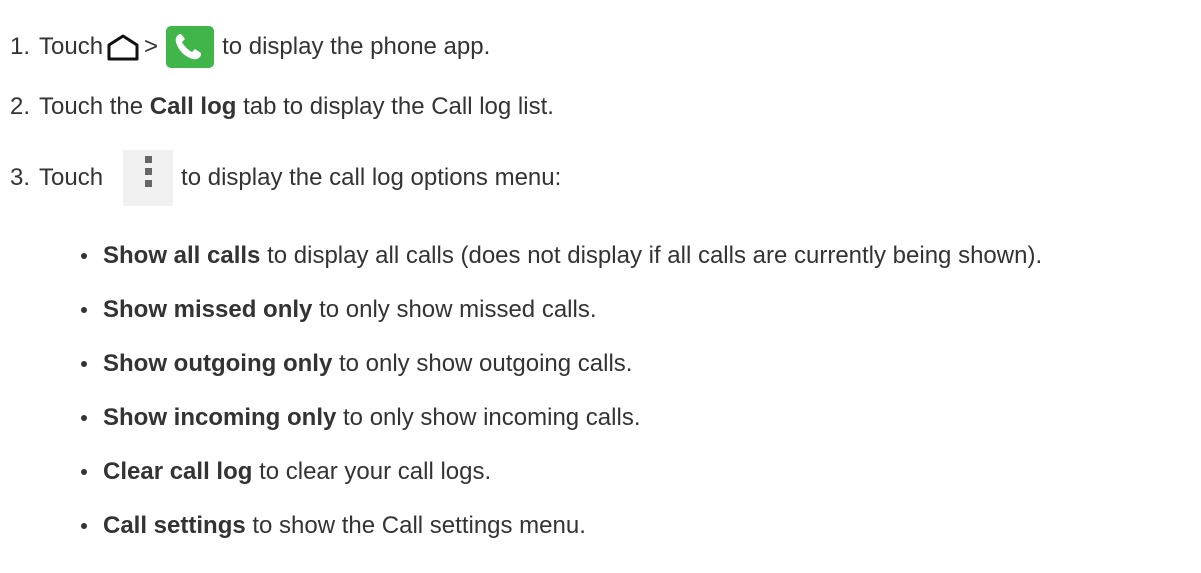  I want to click on option-clear-call-log: Clear call log to clear your call logs., so click(286, 472).